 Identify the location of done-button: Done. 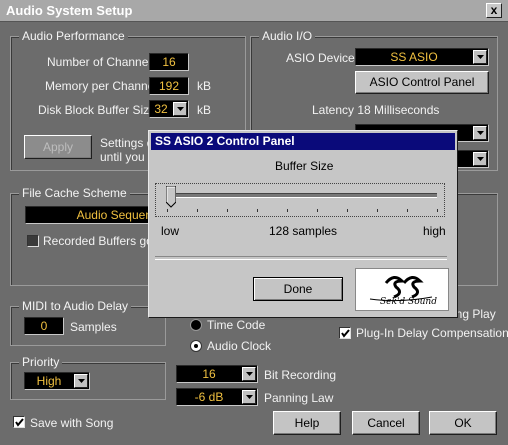
(298, 289).